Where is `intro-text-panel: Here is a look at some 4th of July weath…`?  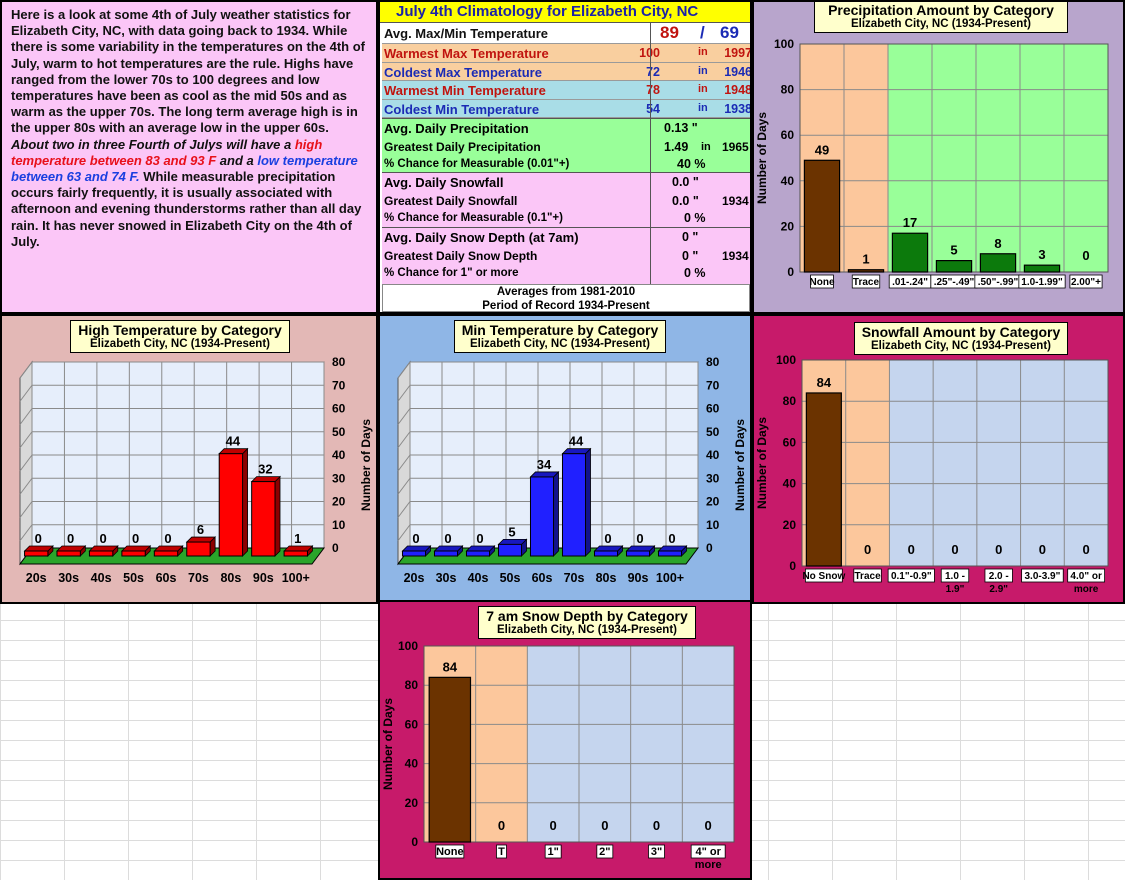 intro-text-panel: Here is a look at some 4th of July weath… is located at coordinates (189, 157).